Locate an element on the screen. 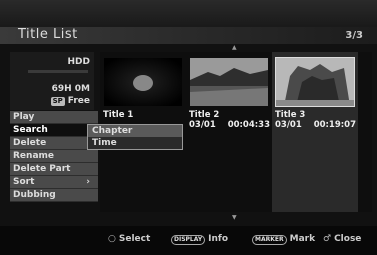  mark-label: Mark is located at coordinates (302, 239).